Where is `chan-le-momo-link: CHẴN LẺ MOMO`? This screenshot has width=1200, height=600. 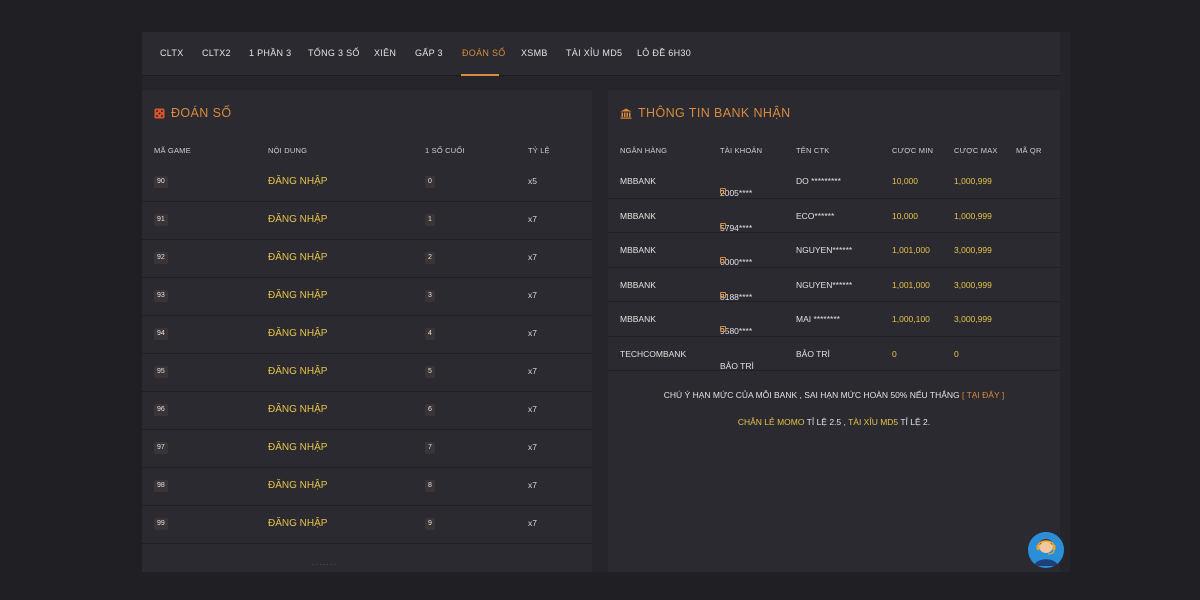 chan-le-momo-link: CHẴN LẺ MOMO is located at coordinates (771, 422).